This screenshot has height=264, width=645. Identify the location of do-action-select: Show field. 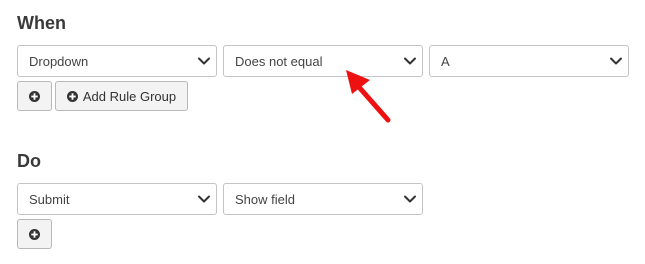
(323, 199).